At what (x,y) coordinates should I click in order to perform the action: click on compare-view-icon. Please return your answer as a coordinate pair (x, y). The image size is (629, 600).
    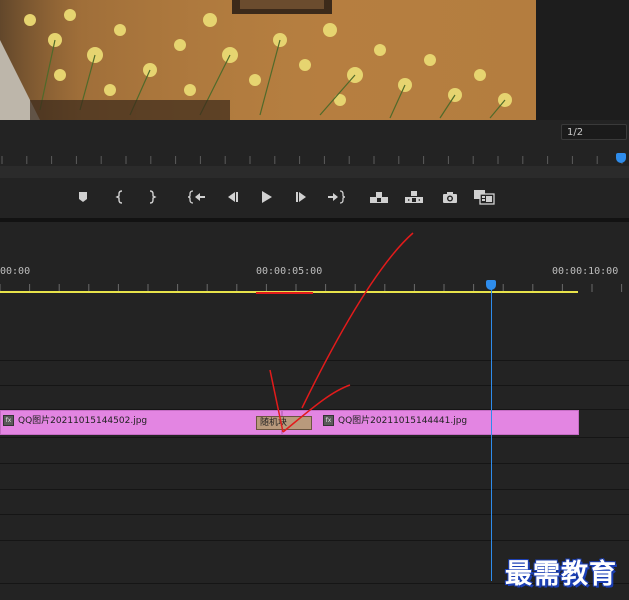
    Looking at the image, I should click on (484, 197).